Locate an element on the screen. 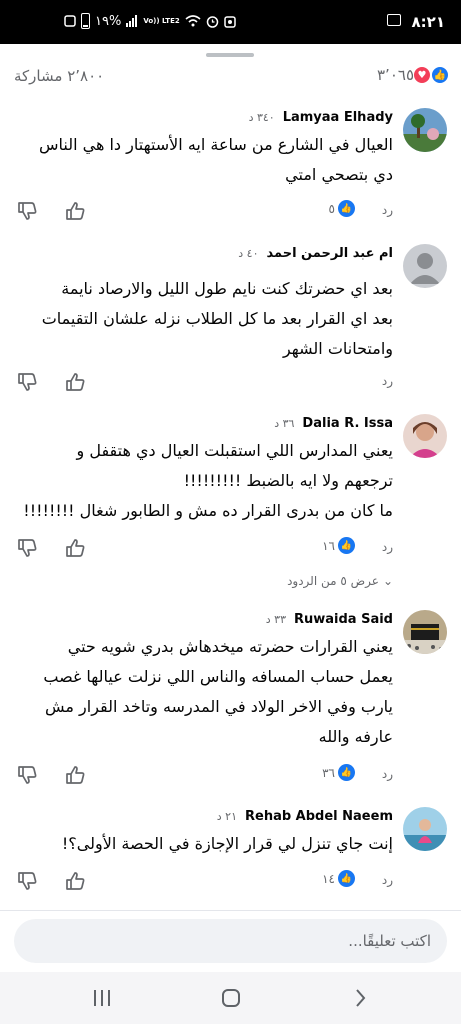 Image resolution: width=461 pixels, height=1024 pixels. author-name: Dalia R. Issa is located at coordinates (347, 423).